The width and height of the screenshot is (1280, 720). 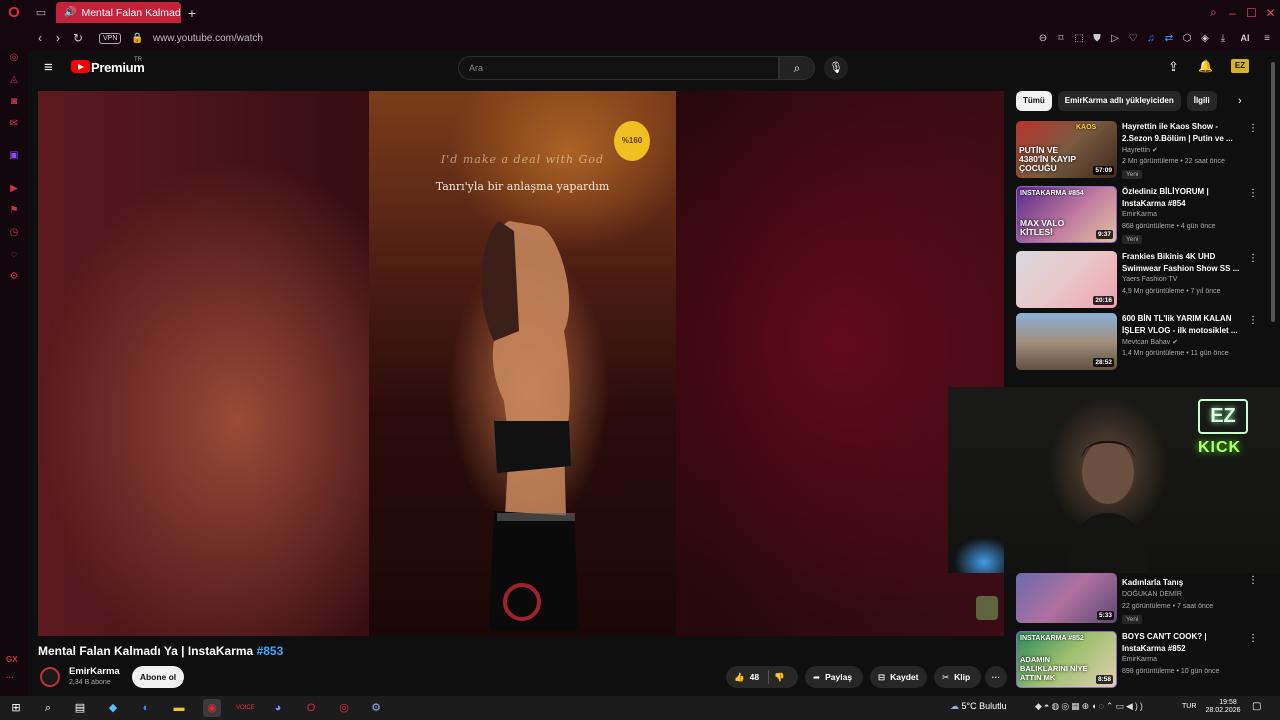 I want to click on channel-name: EmirKarma, so click(x=94, y=671).